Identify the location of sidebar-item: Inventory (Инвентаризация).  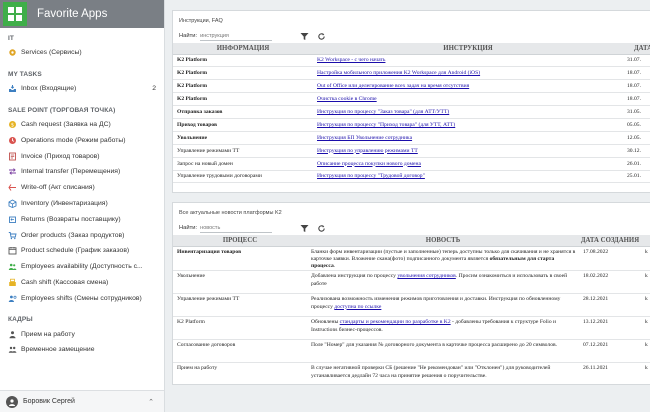
(82, 204).